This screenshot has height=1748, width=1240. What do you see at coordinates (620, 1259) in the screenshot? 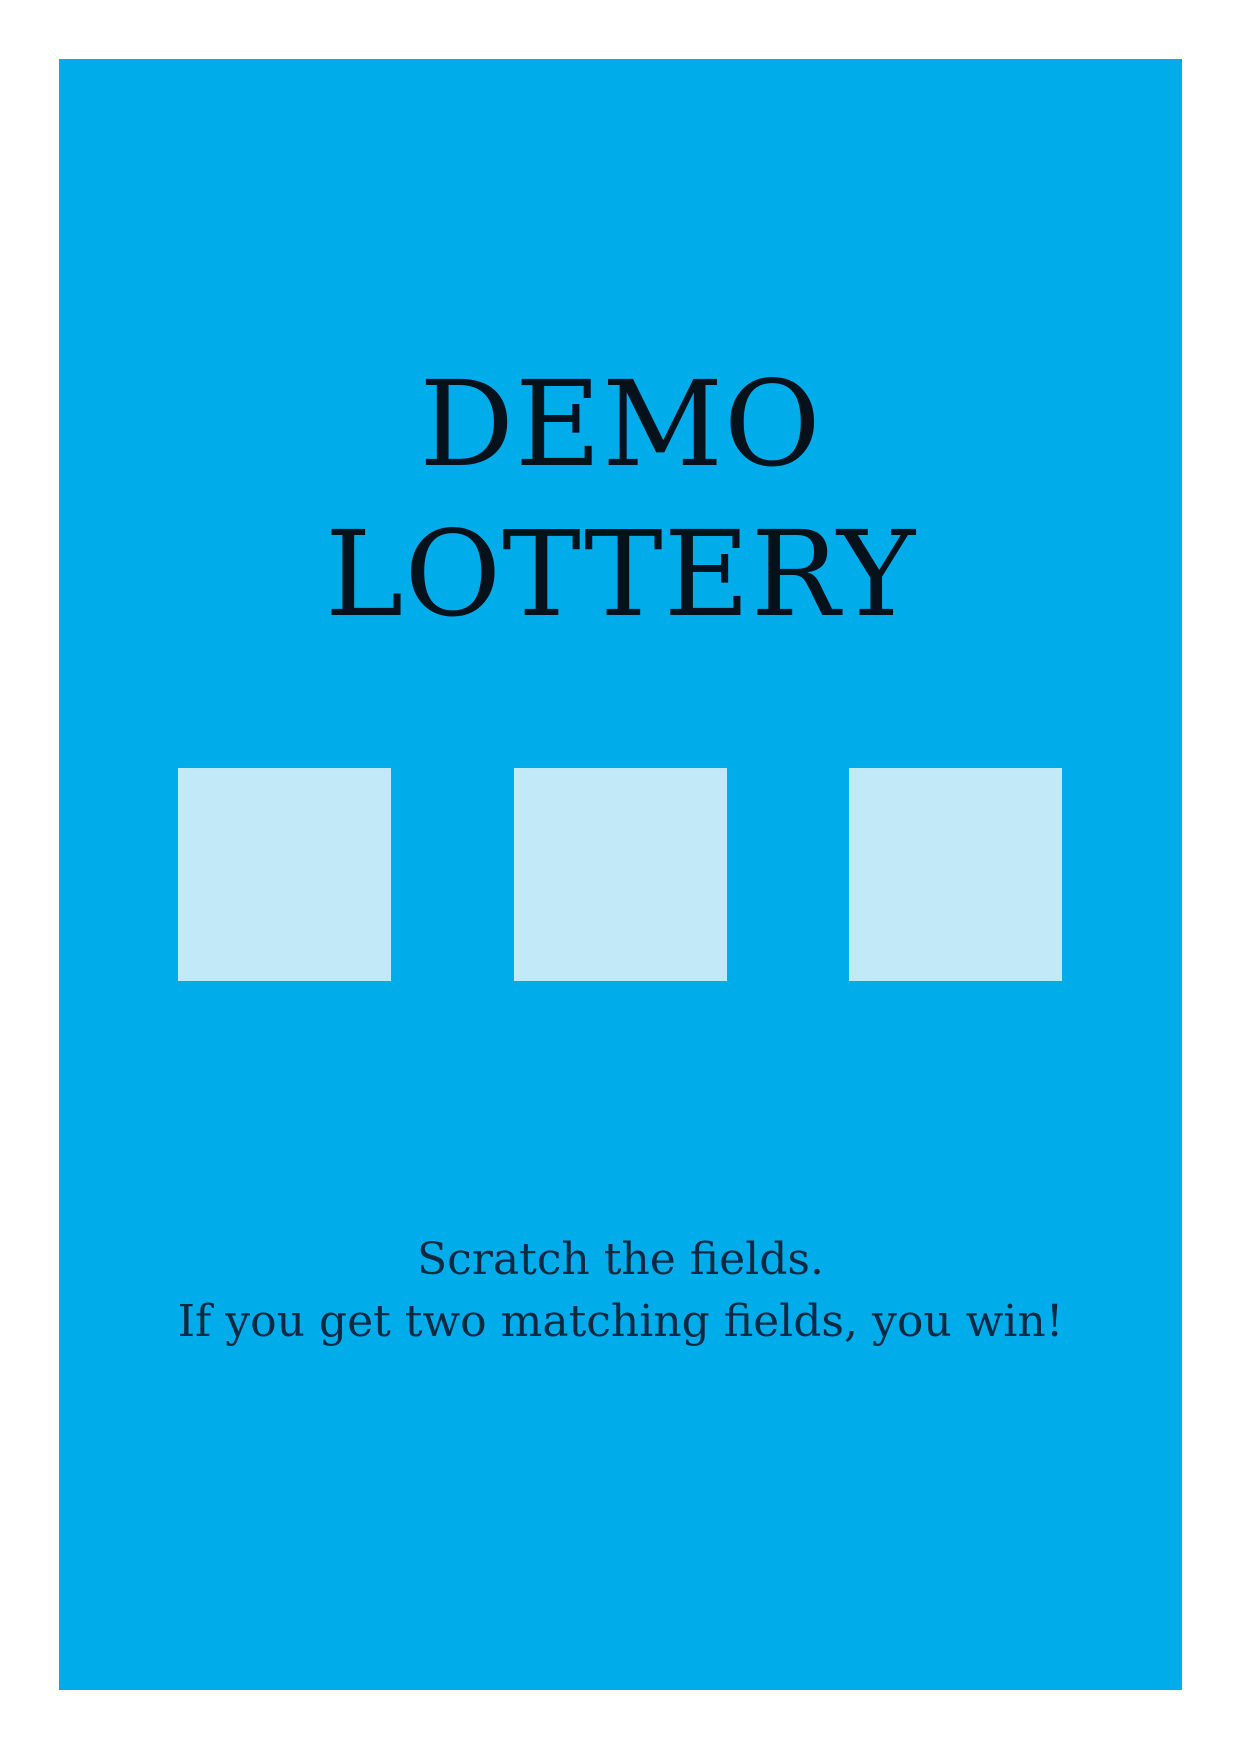
I see `instructions-line-1: Scratch the fields.` at bounding box center [620, 1259].